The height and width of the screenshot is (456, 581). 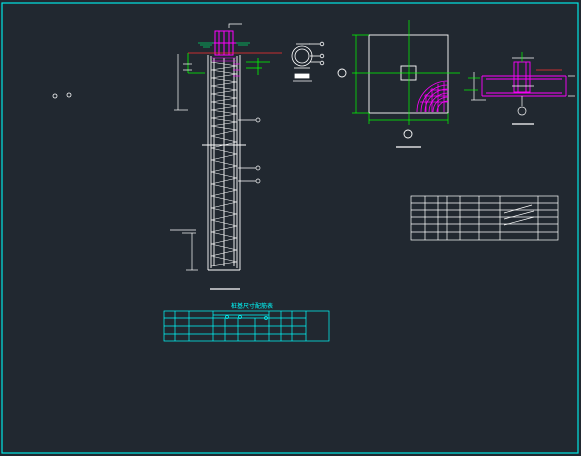 What do you see at coordinates (519, 88) in the screenshot?
I see `pile-cap-section` at bounding box center [519, 88].